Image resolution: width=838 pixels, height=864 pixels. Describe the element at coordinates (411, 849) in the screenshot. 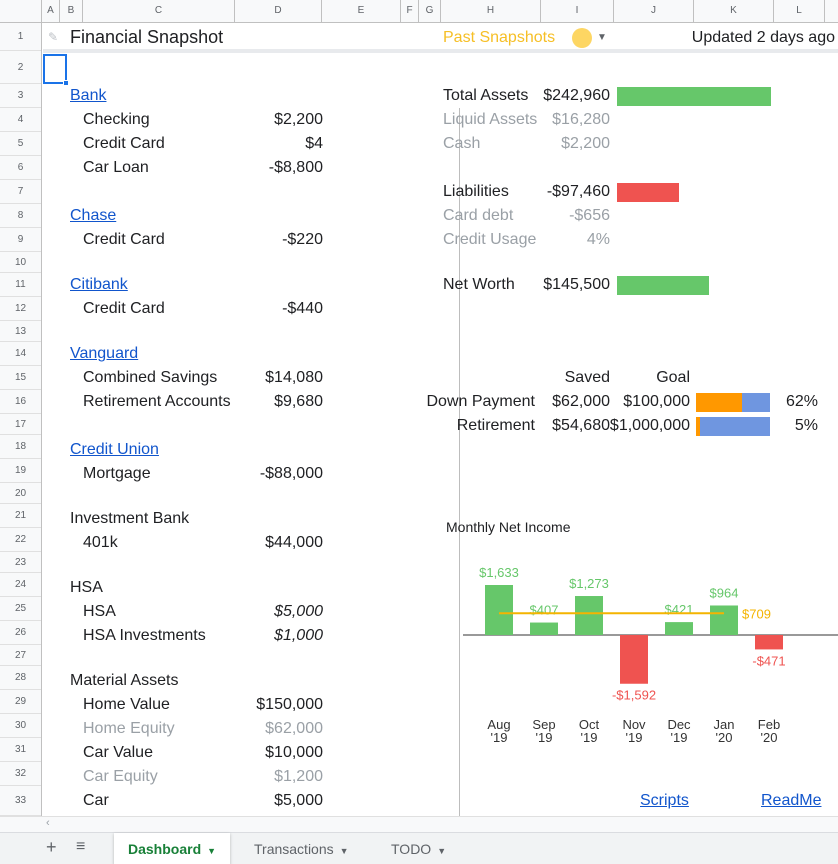

I see `tab-label: TODO` at that location.